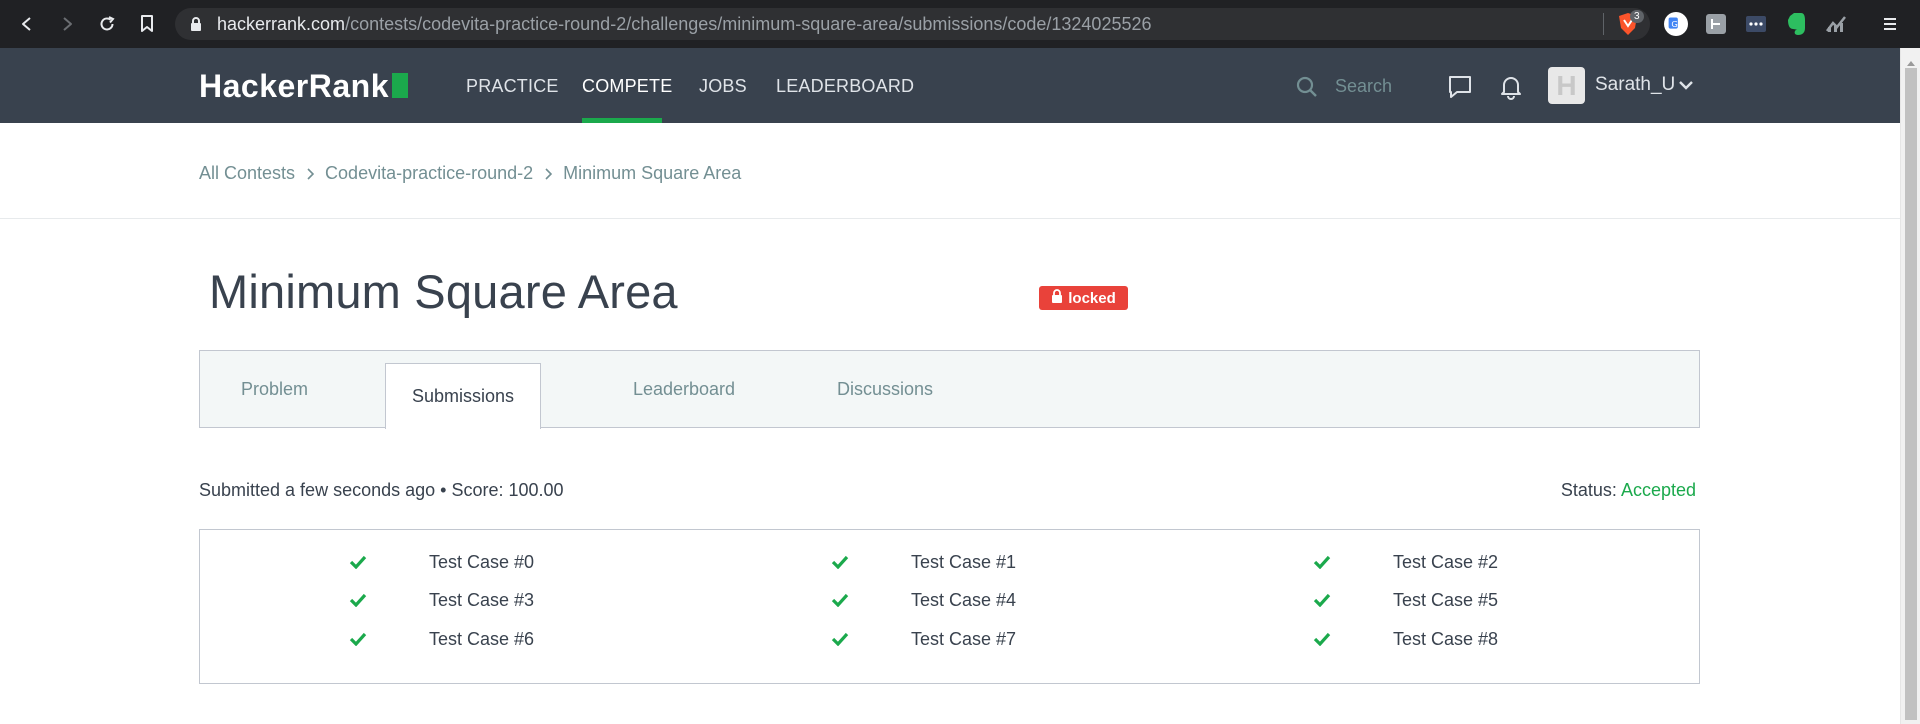  I want to click on test-case-label: Test Case #8, so click(1446, 639).